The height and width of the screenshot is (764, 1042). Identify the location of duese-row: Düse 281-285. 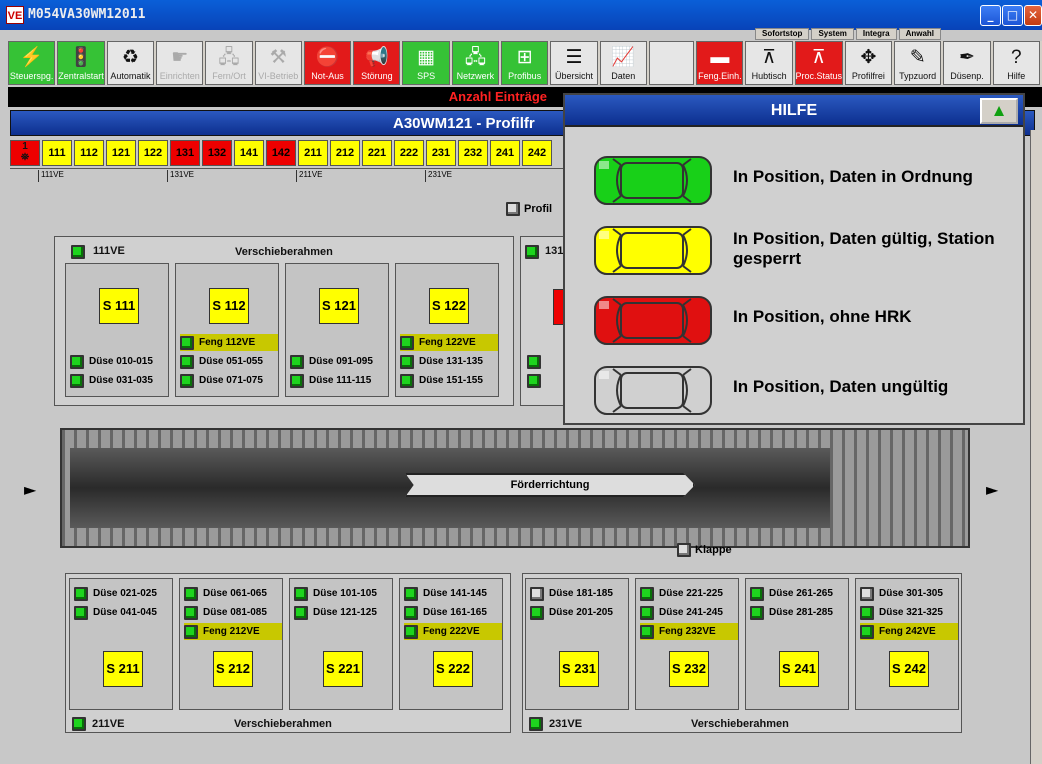
(799, 612).